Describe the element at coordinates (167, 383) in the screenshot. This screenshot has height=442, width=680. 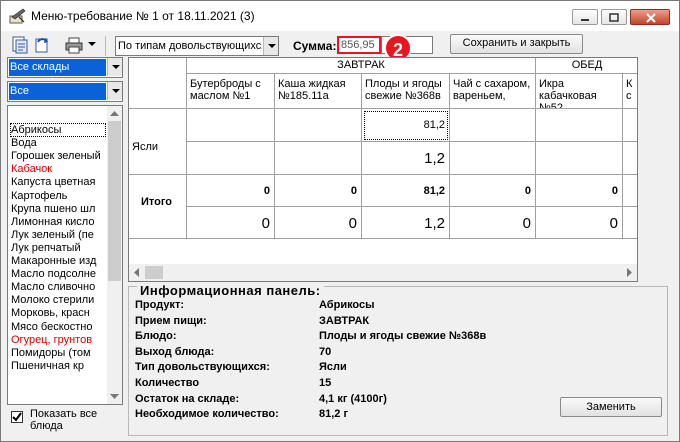
I see `info-label: Количество` at that location.